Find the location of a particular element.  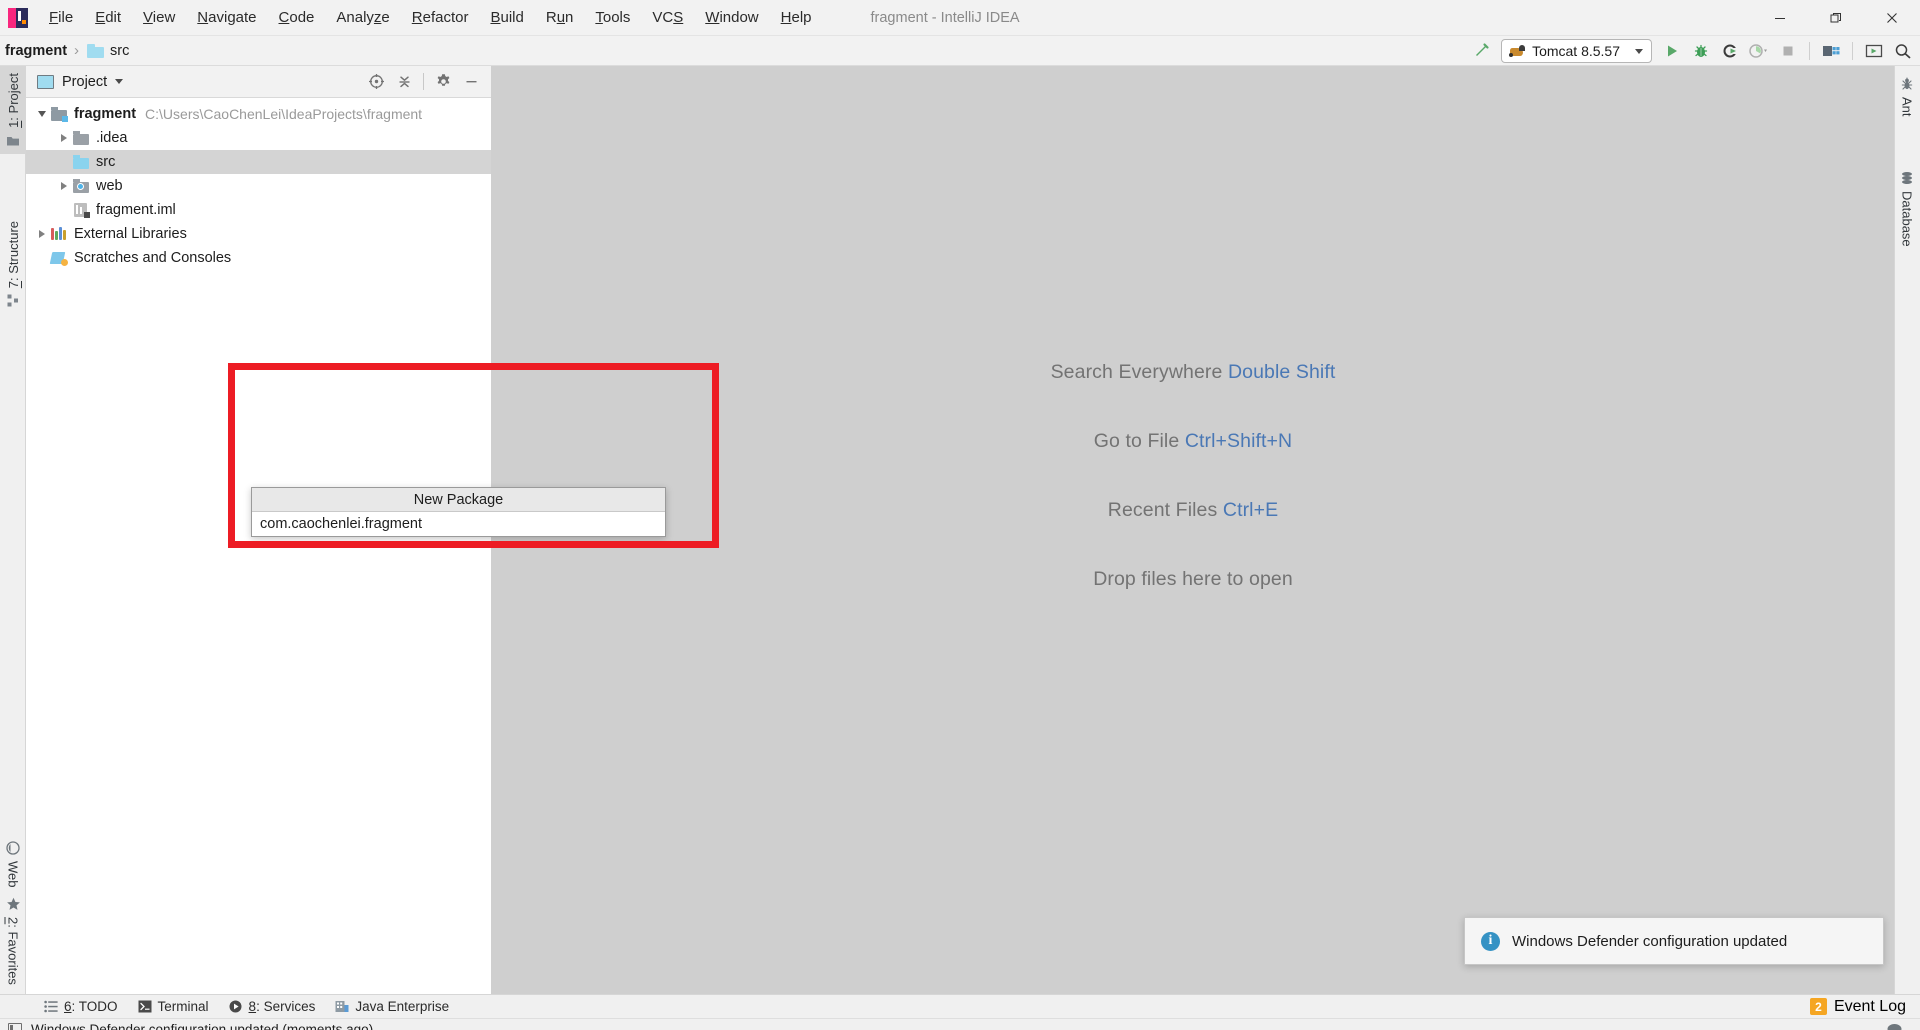

package-name-input is located at coordinates (458, 524).